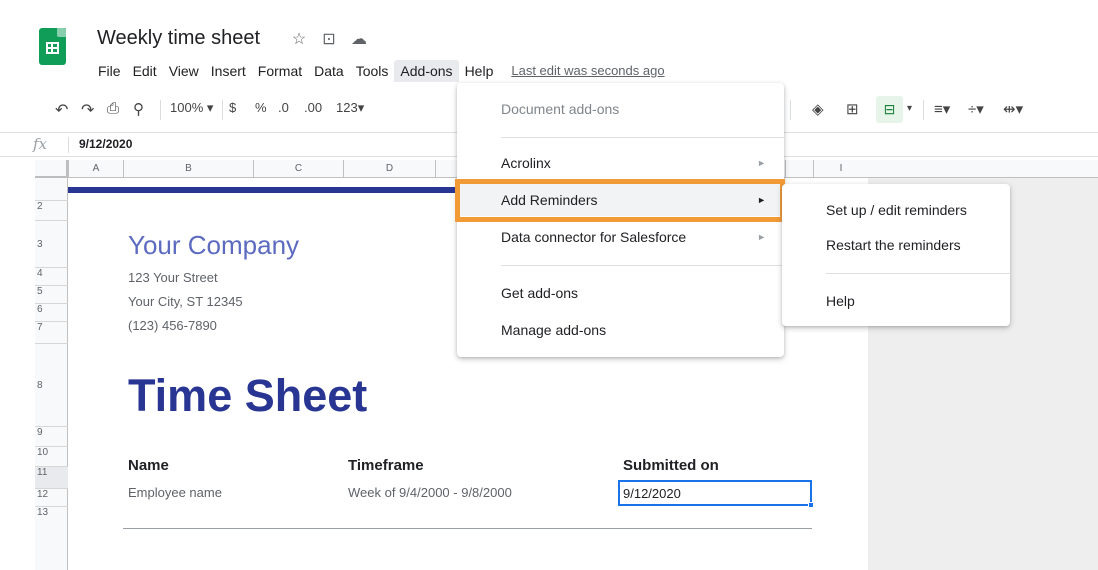  I want to click on row-header: 11, so click(51, 477).